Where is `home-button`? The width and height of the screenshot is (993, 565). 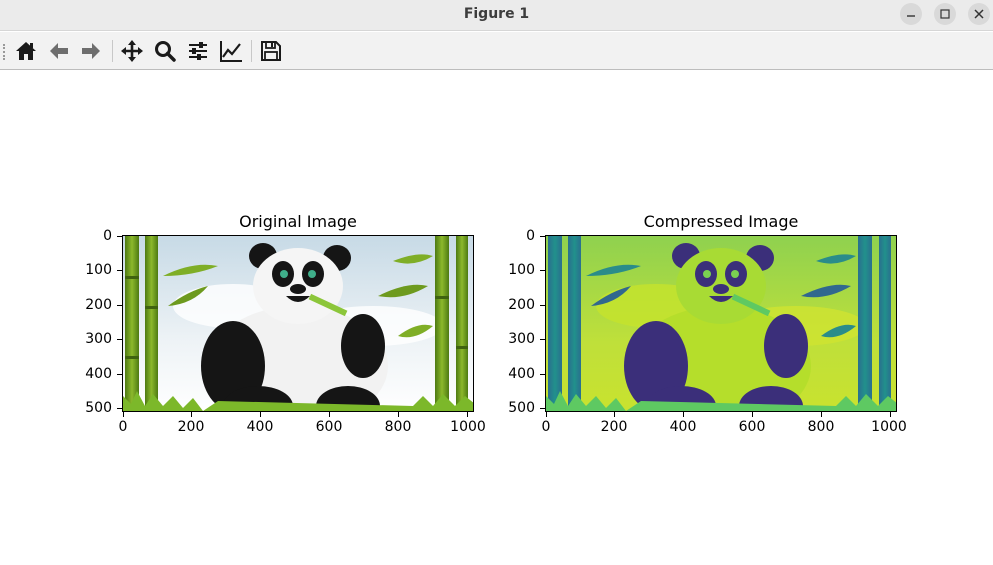
home-button is located at coordinates (26, 51).